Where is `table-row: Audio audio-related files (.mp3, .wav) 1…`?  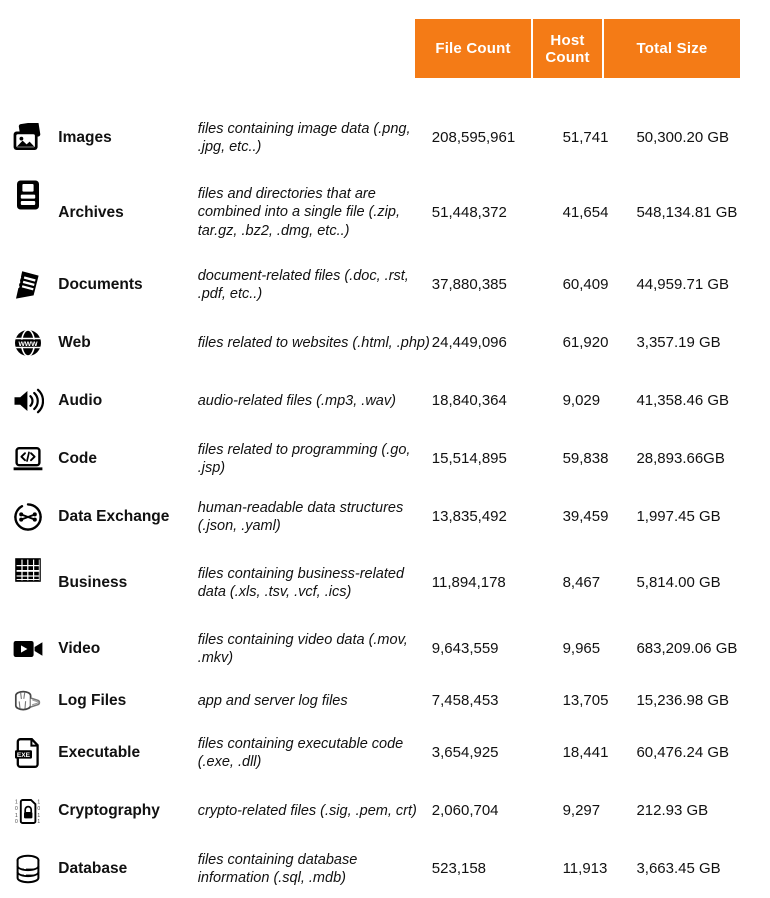
table-row: Audio audio-related files (.mp3, .wav) 1… is located at coordinates (385, 401).